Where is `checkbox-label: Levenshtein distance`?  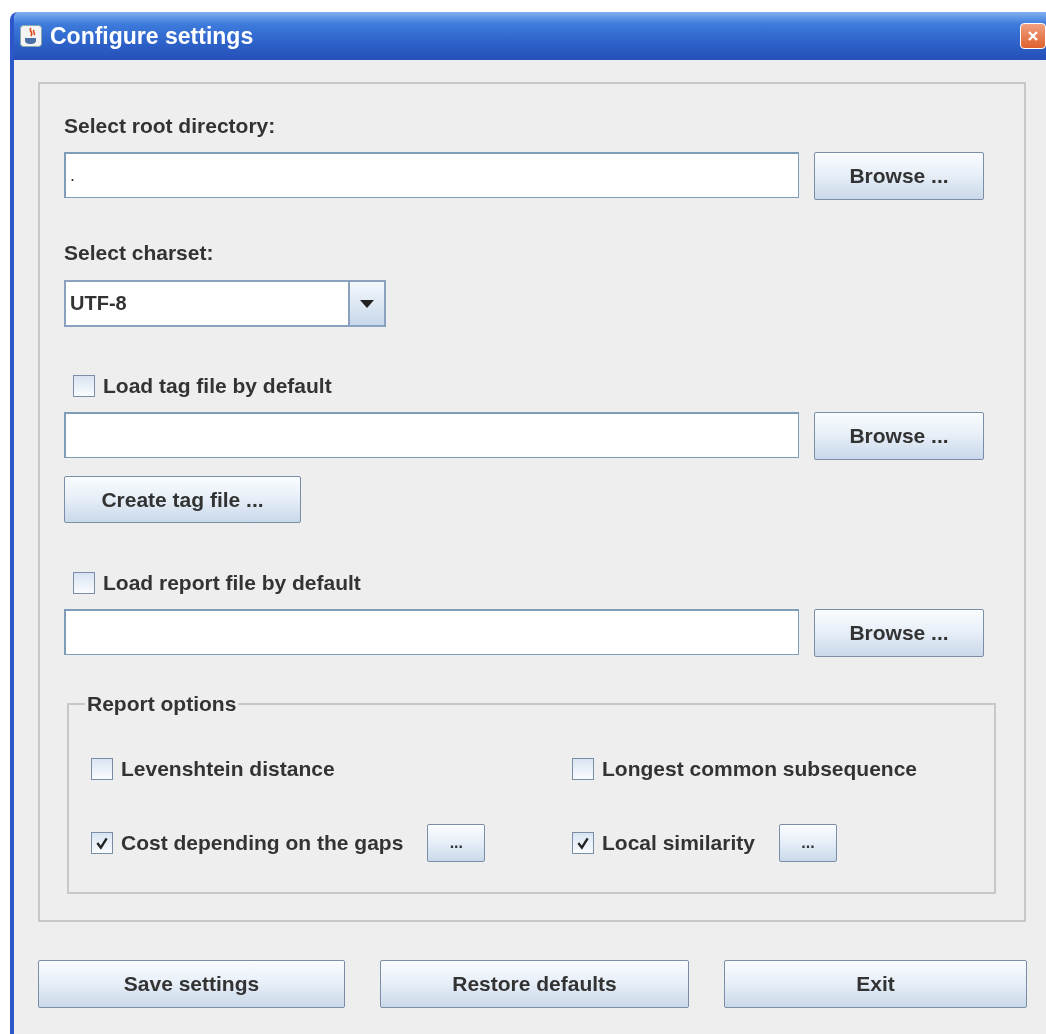 checkbox-label: Levenshtein distance is located at coordinates (228, 769).